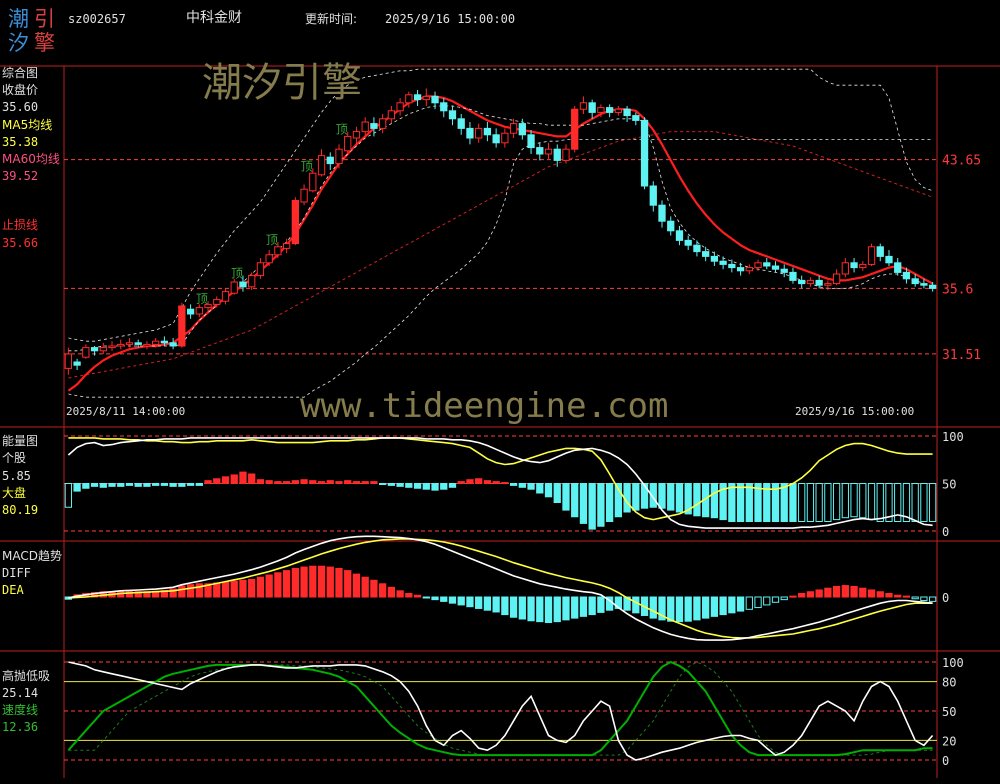  Describe the element at coordinates (949, 741) in the screenshot. I see `kdj-tick-label: 20` at that location.